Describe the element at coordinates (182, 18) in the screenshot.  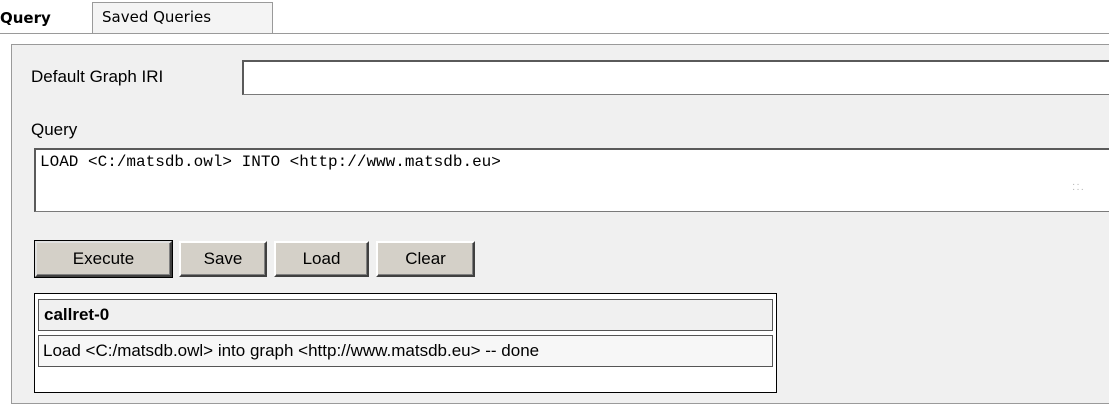
I see `tab-saved-queries: Saved Queries` at that location.